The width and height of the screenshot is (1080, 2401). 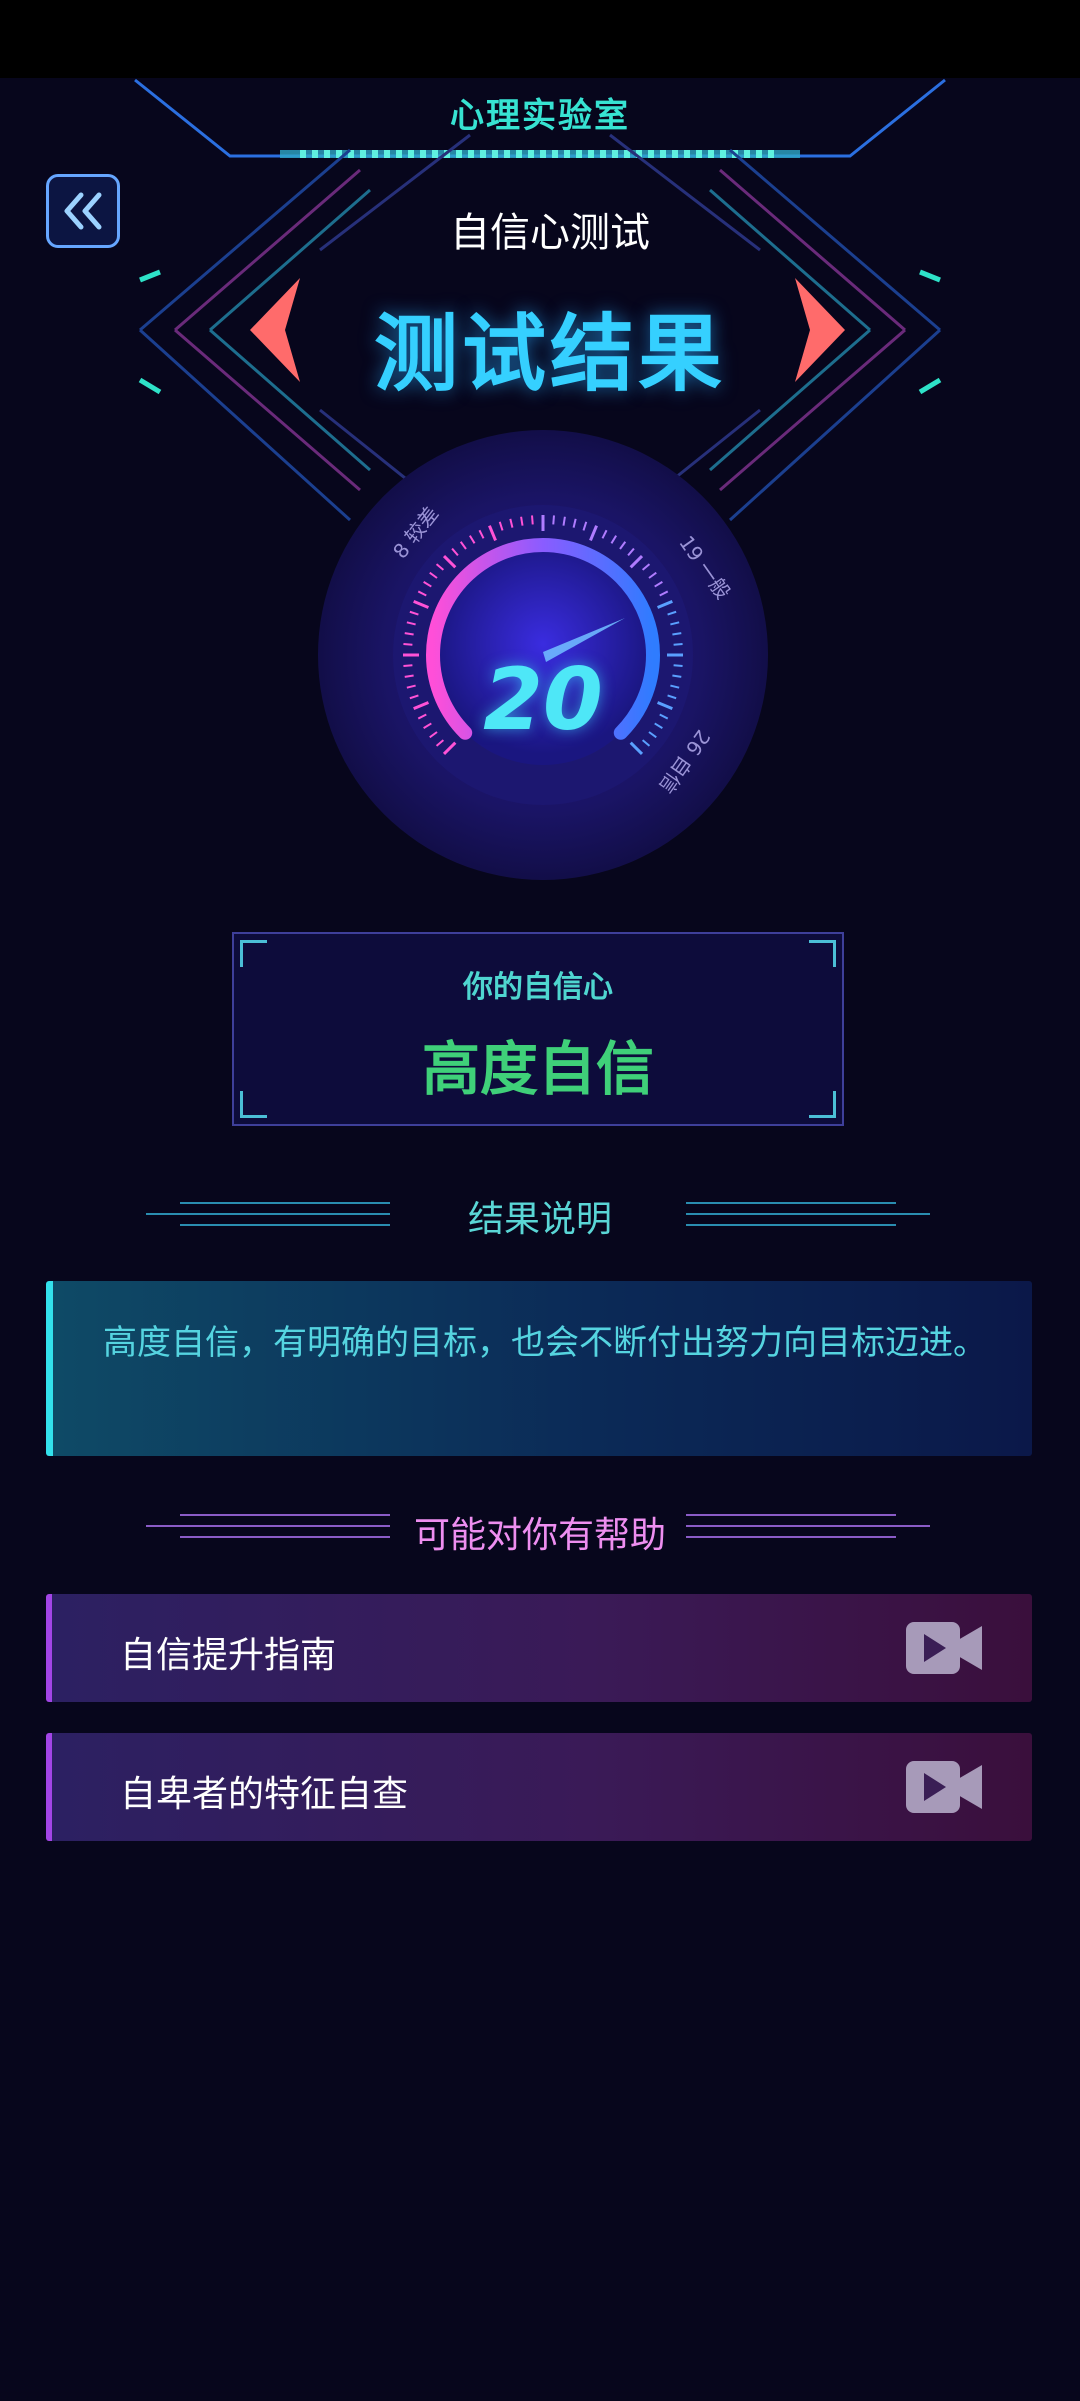 What do you see at coordinates (537, 1069) in the screenshot?
I see `result-level: 高度自信` at bounding box center [537, 1069].